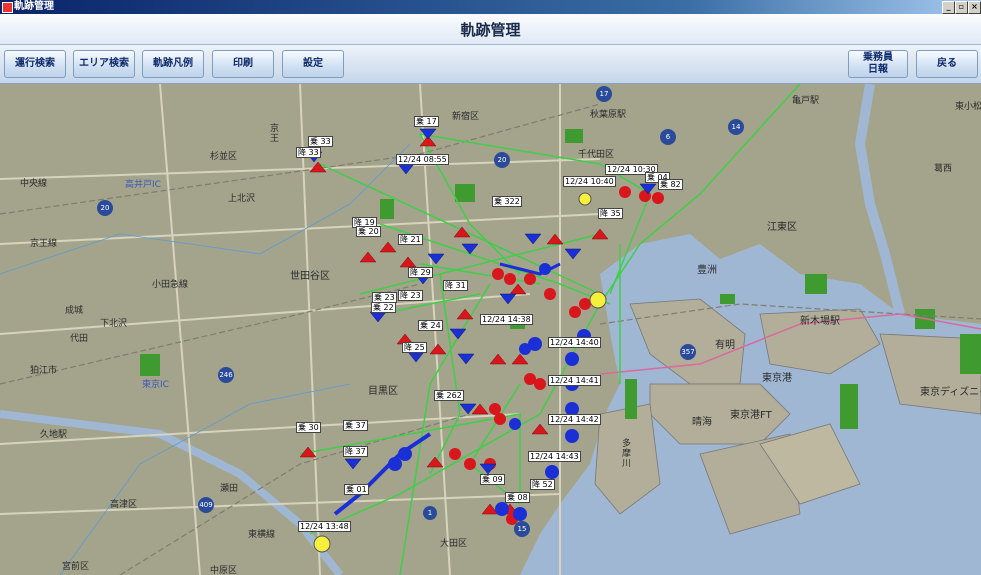 This screenshot has width=981, height=575. What do you see at coordinates (736, 127) in the screenshot?
I see `route-14-label: 14` at bounding box center [736, 127].